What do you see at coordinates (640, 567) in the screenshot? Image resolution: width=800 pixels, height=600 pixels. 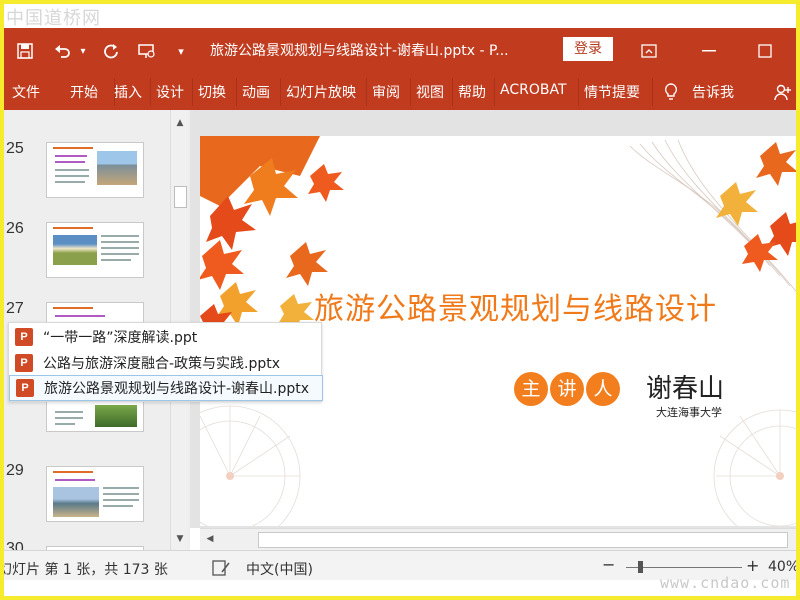 I see `zoom-slider-thumb` at bounding box center [640, 567].